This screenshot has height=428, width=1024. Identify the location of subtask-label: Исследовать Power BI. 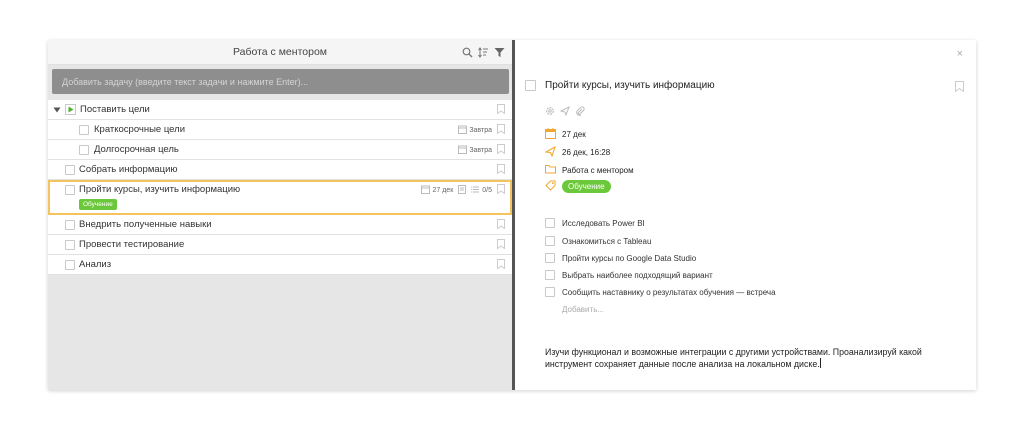
(603, 223).